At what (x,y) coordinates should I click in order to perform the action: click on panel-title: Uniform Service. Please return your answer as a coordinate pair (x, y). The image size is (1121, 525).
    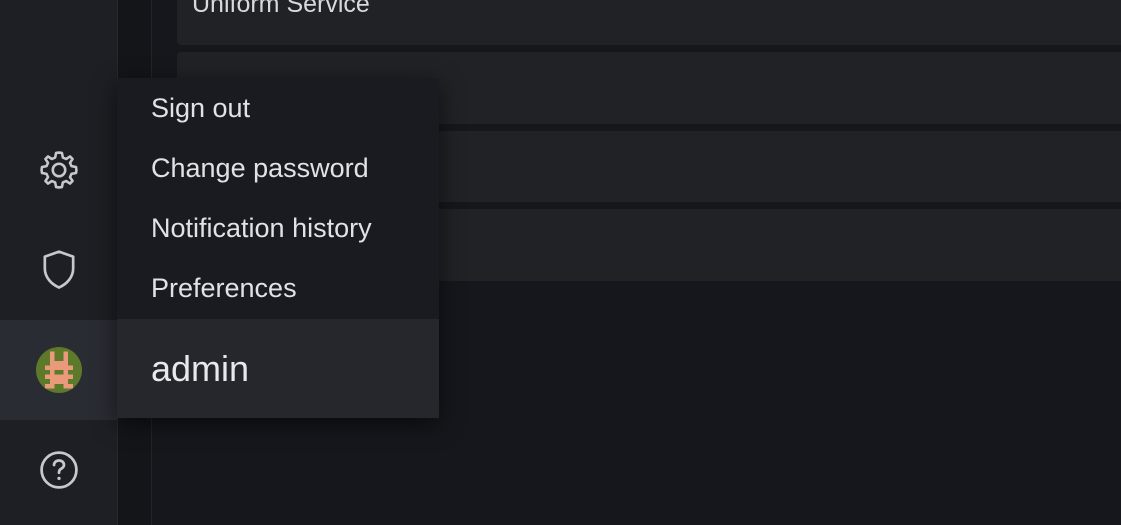
    Looking at the image, I should click on (281, 9).